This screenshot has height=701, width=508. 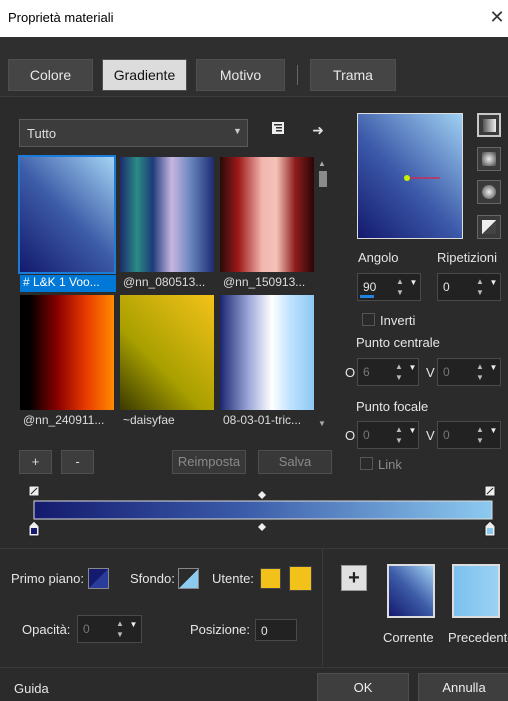 What do you see at coordinates (144, 75) in the screenshot?
I see `tab-gradiente: Gradiente` at bounding box center [144, 75].